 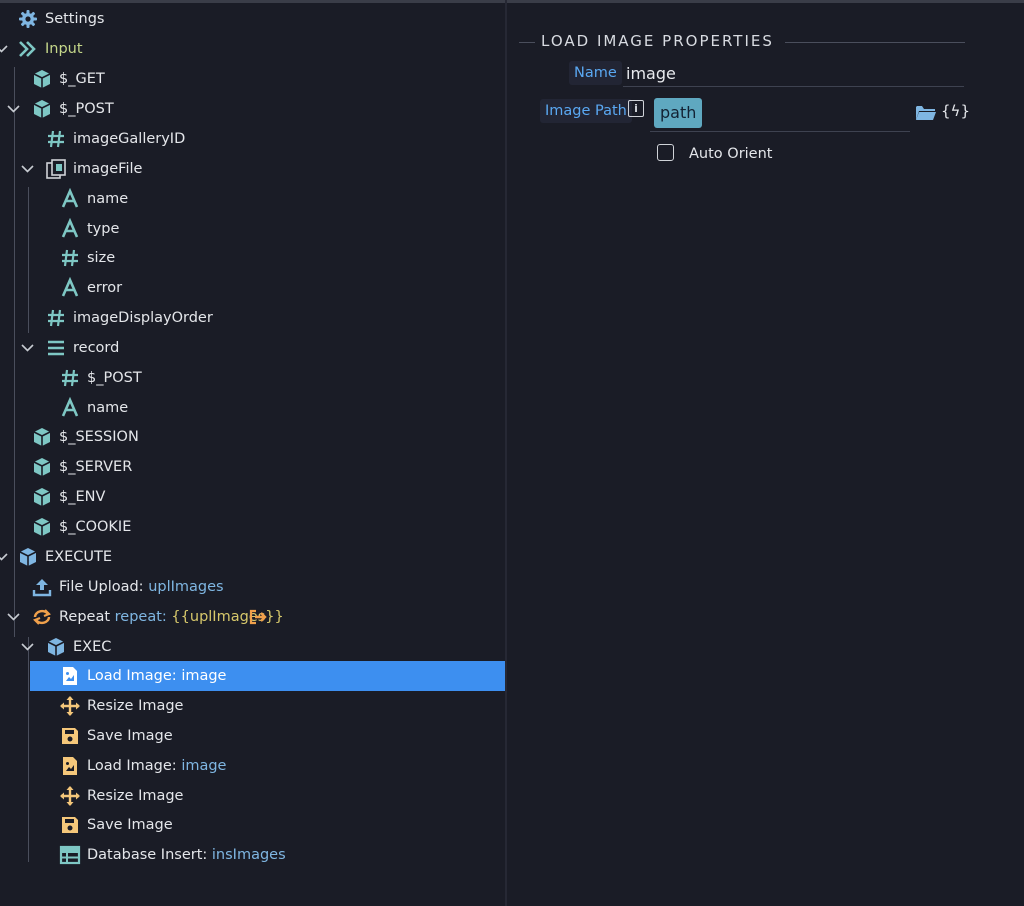 I want to click on tree-item-label: Settings, so click(x=75, y=19).